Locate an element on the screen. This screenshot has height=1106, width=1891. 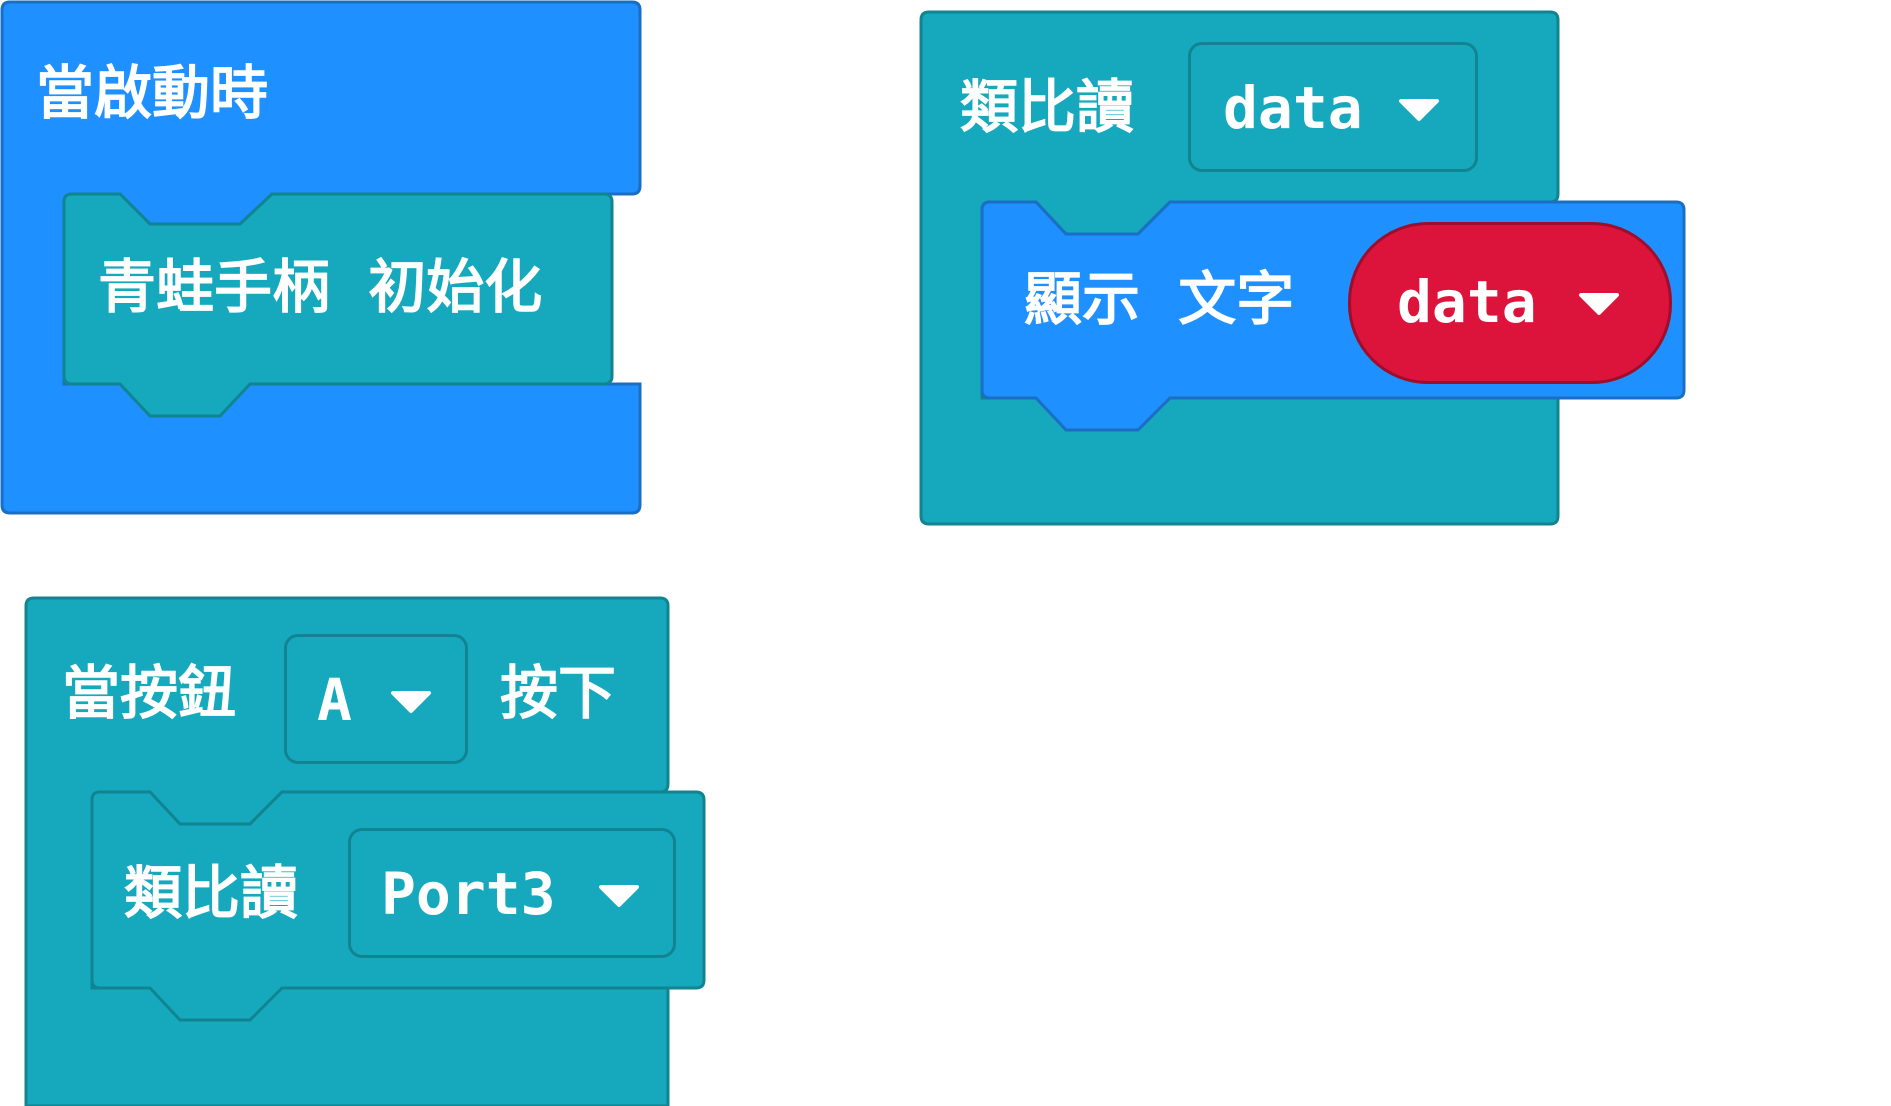
button-dropdown: A is located at coordinates (376, 699).